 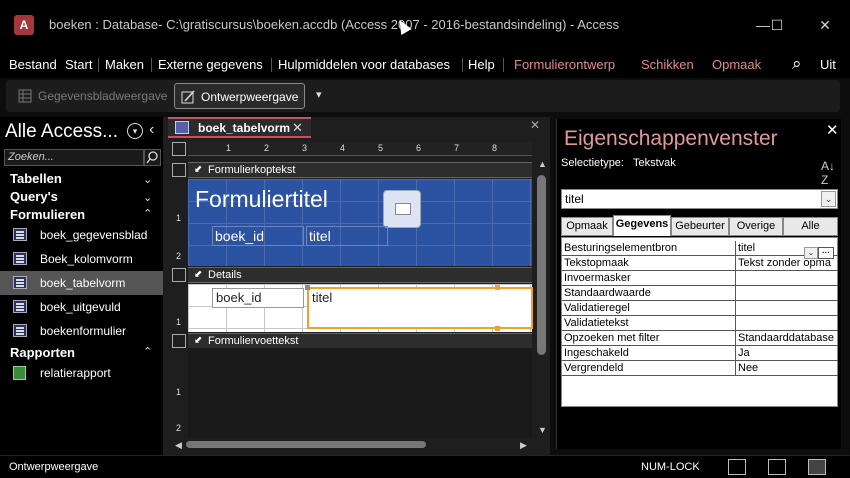 I want to click on search-icon, so click(x=152, y=157).